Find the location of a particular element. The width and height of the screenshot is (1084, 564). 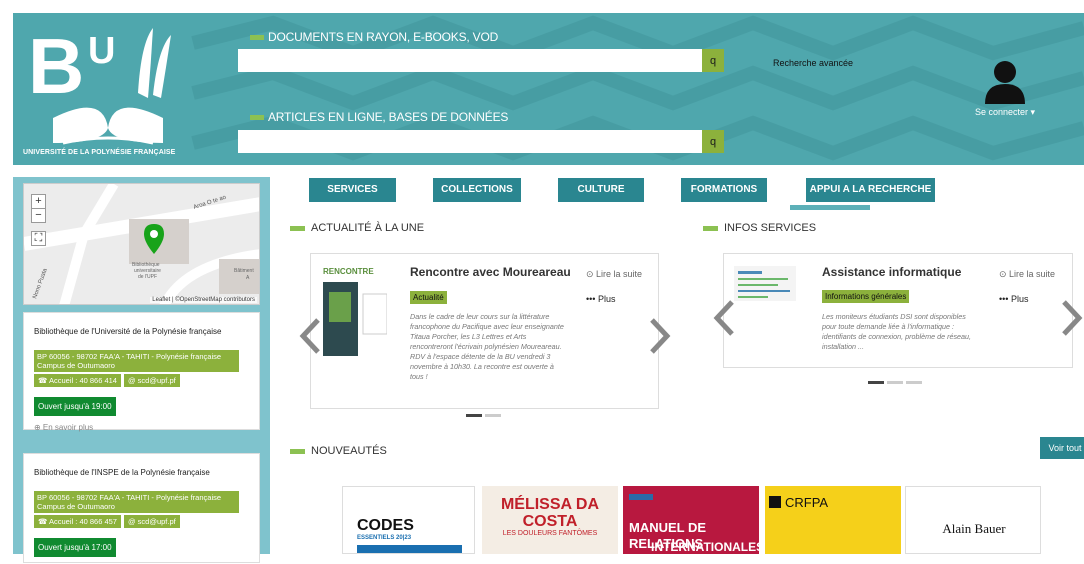

advanced-search-link: Recherche avancée is located at coordinates (813, 63).